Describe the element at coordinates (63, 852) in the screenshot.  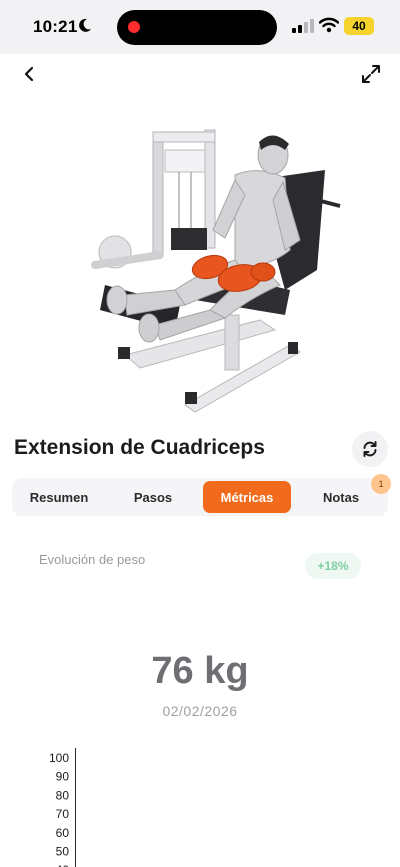
I see `y-tick-label: 50` at that location.